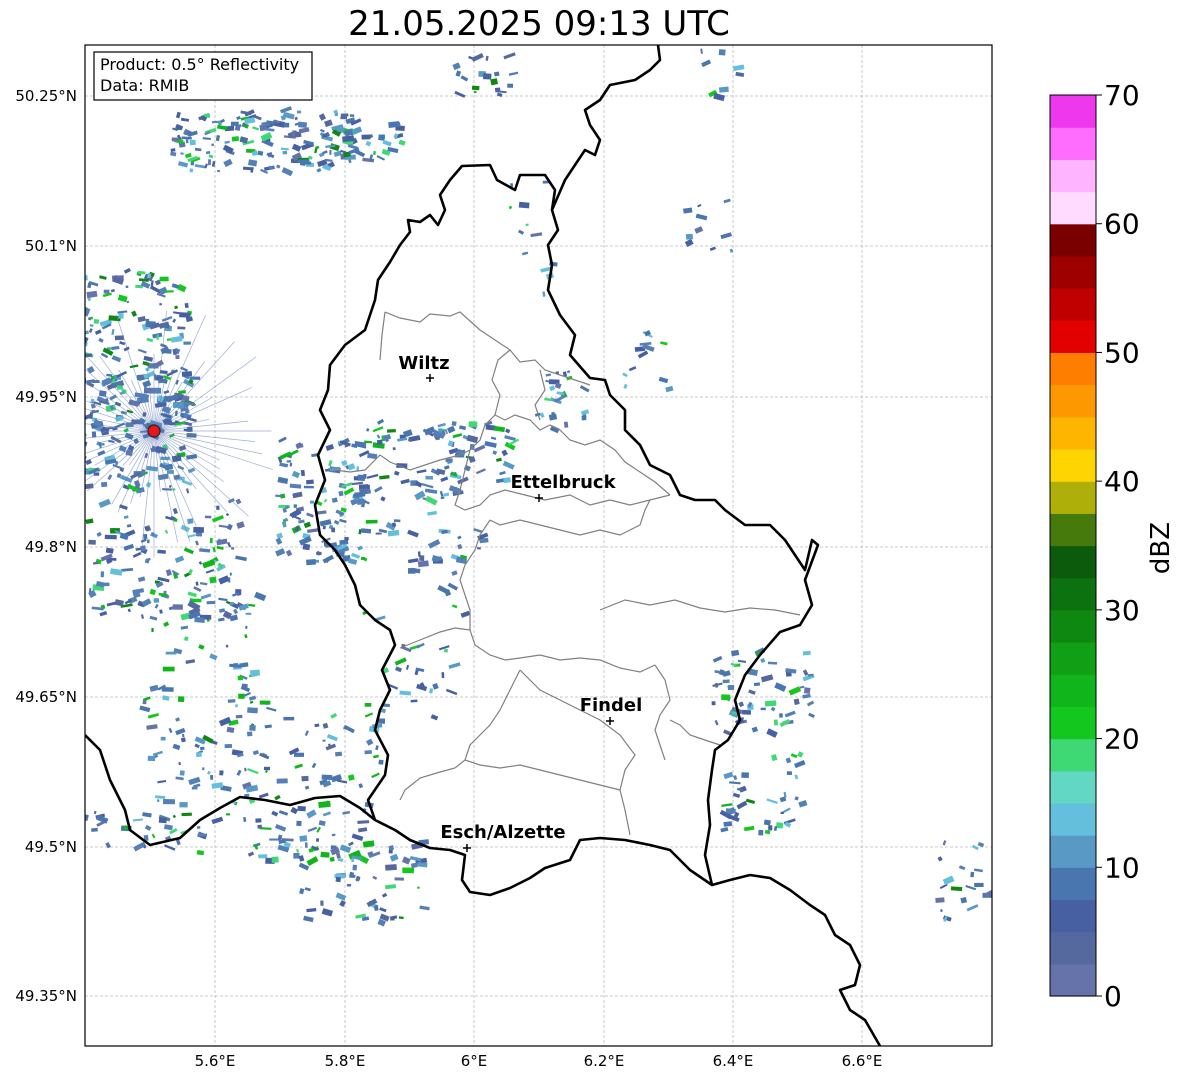  Describe the element at coordinates (1122, 481) in the screenshot. I see `colorbar-tick-label: 40` at that location.